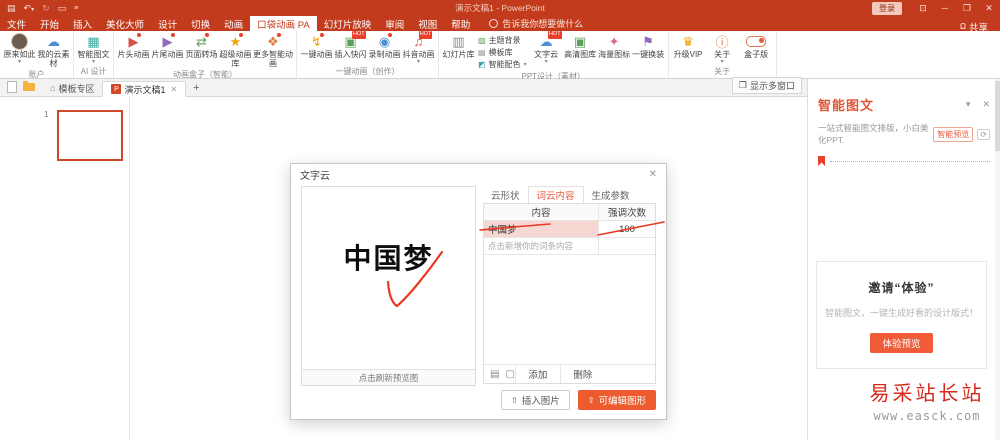 The height and width of the screenshot is (440, 1000). I want to click on slide-thumbnails-panel: 1, so click(65, 268).